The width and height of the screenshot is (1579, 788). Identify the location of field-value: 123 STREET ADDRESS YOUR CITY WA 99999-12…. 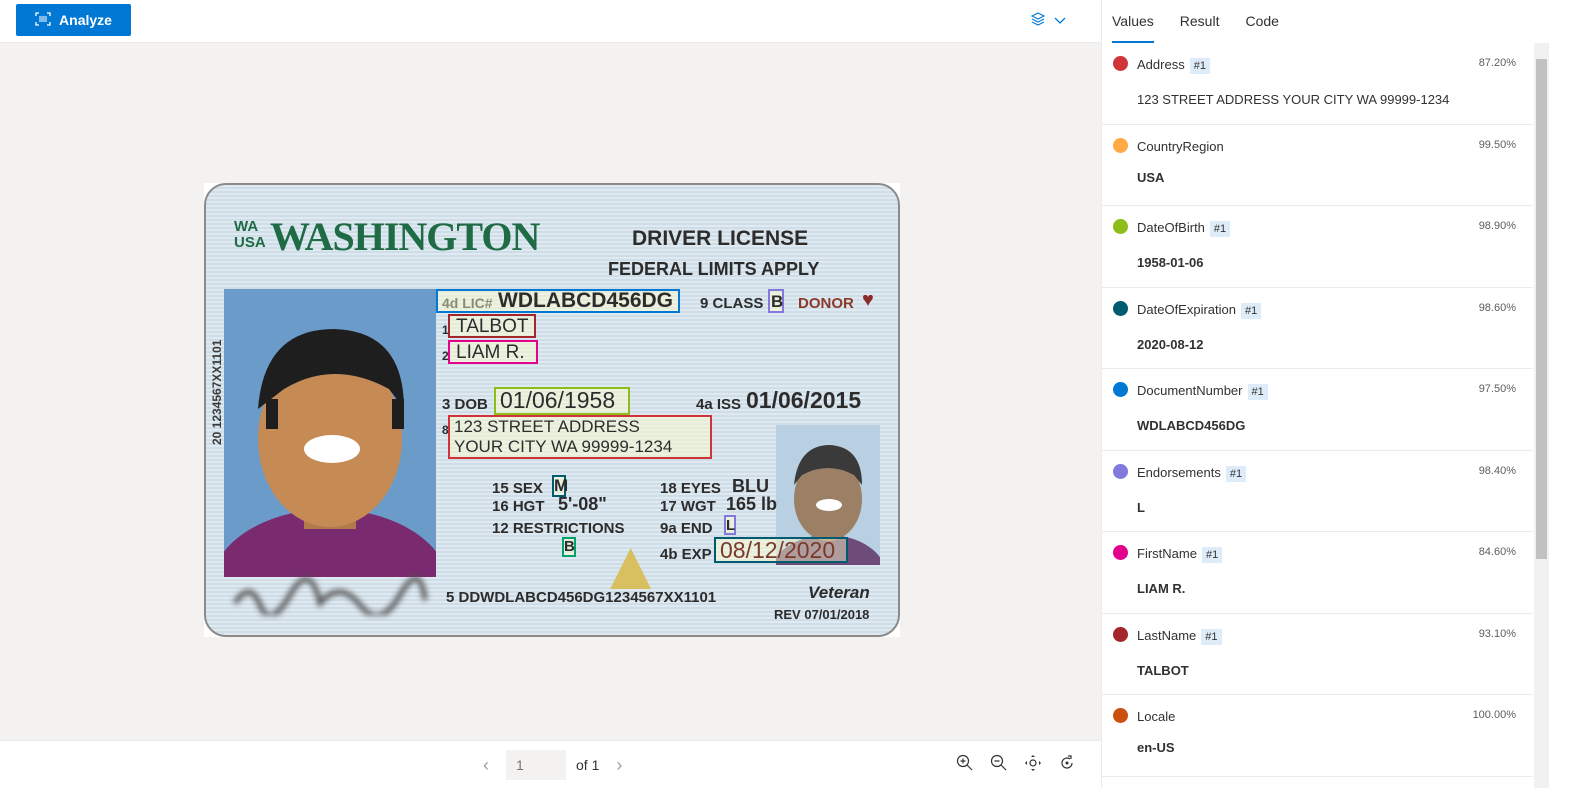
(1293, 99).